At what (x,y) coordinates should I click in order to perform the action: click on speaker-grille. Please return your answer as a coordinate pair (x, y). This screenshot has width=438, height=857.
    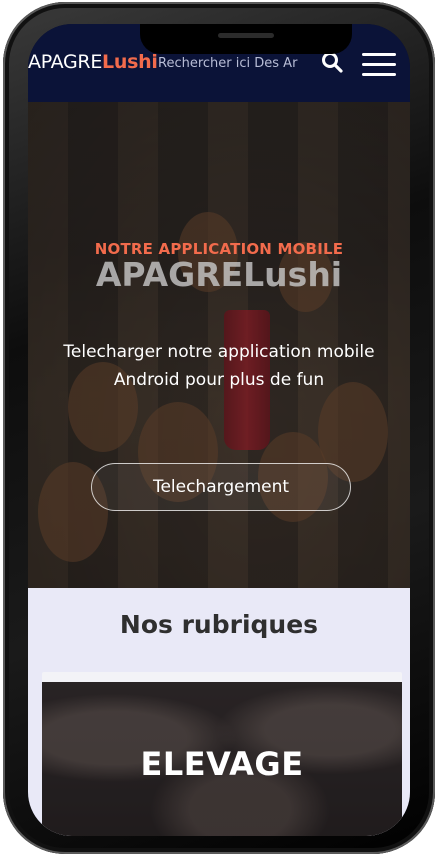
    Looking at the image, I should click on (246, 35).